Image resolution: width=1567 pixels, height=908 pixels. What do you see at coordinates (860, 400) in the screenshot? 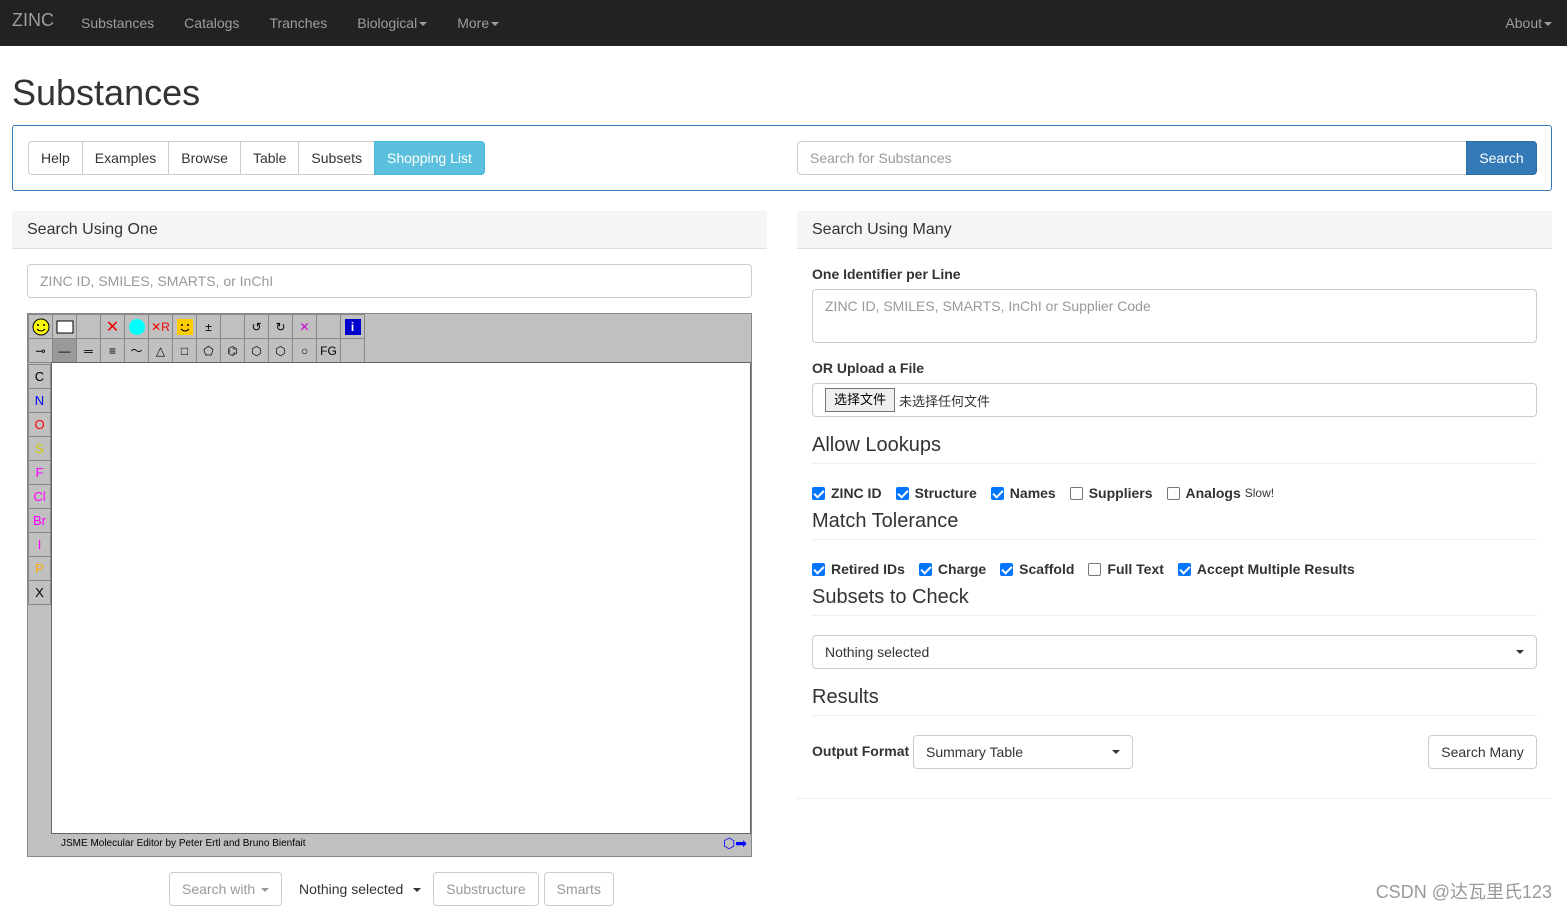
I see `choose-file-button: 选择文件` at bounding box center [860, 400].